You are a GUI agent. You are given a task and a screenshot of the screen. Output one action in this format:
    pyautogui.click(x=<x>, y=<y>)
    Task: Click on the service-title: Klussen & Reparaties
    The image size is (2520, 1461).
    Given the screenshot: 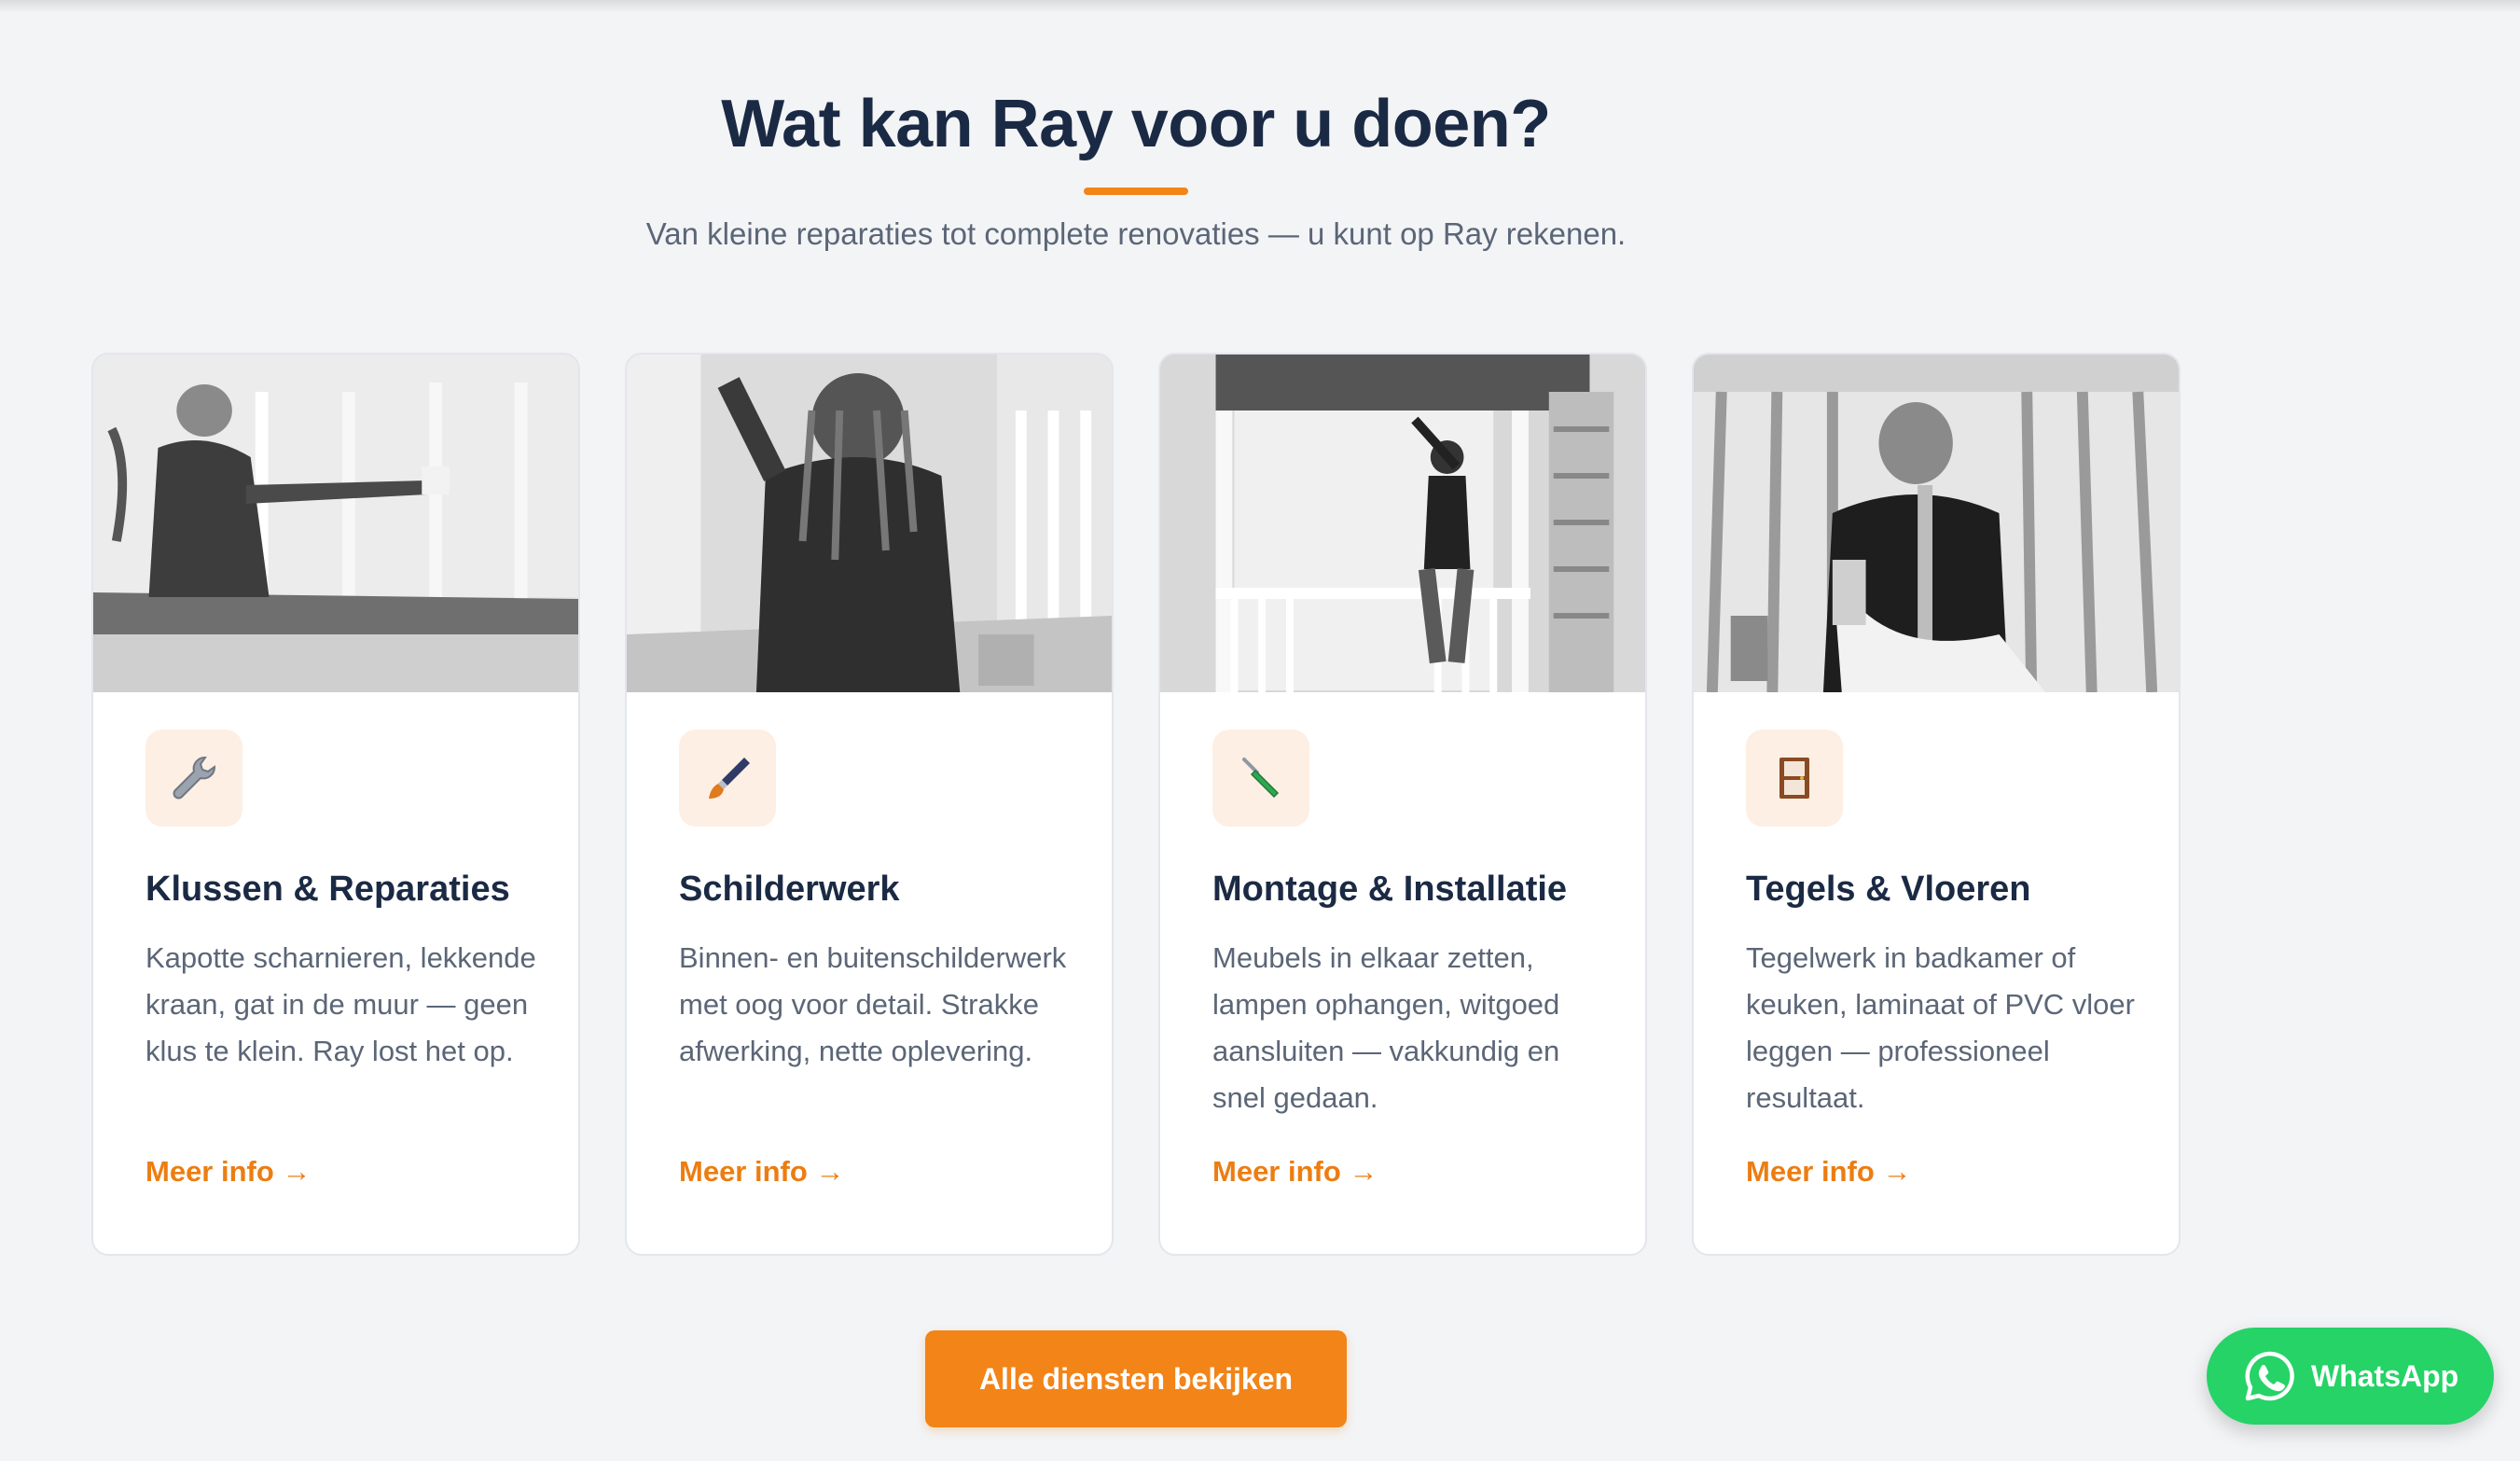 What is the action you would take?
    pyautogui.click(x=327, y=889)
    